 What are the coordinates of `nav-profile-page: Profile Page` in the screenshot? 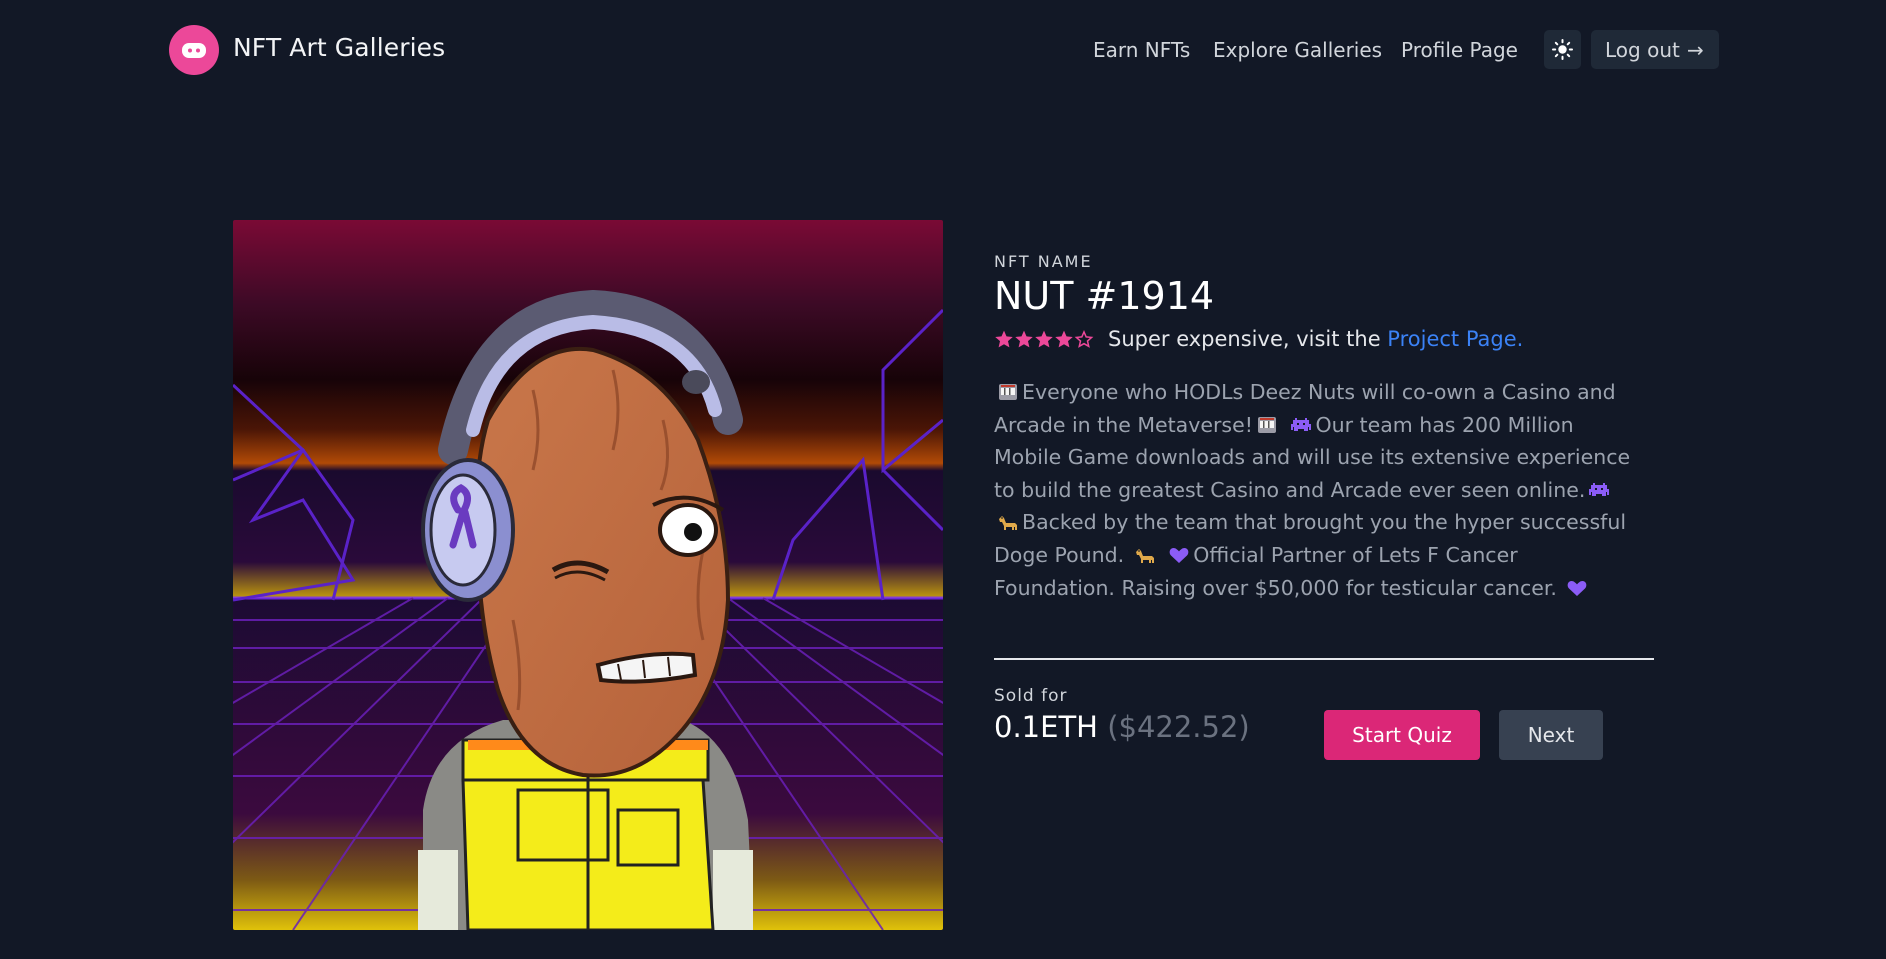 It's located at (1459, 50).